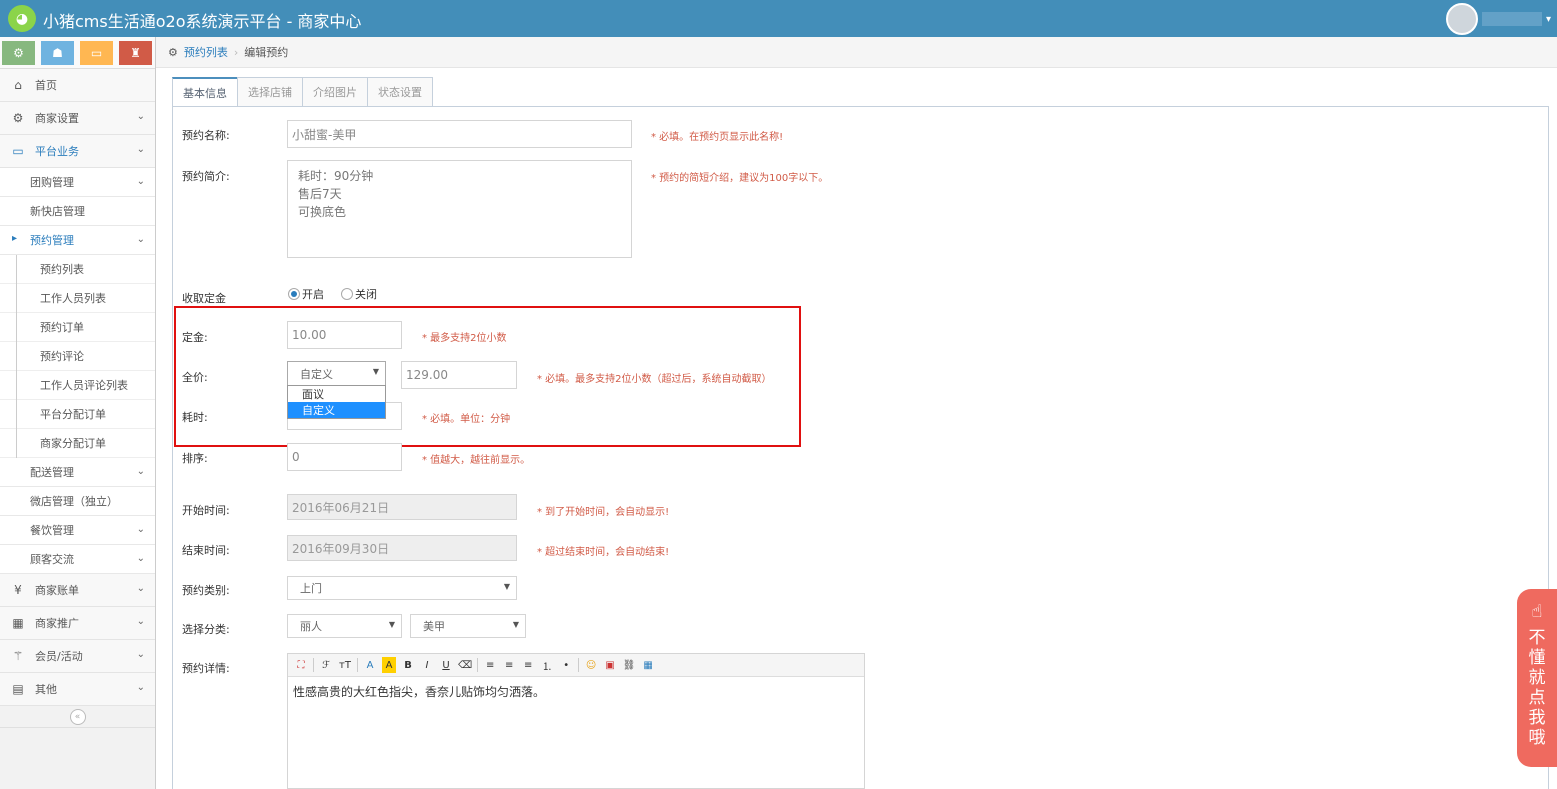  Describe the element at coordinates (547, 665) in the screenshot. I see `ordered-list-icon: ⒈` at that location.